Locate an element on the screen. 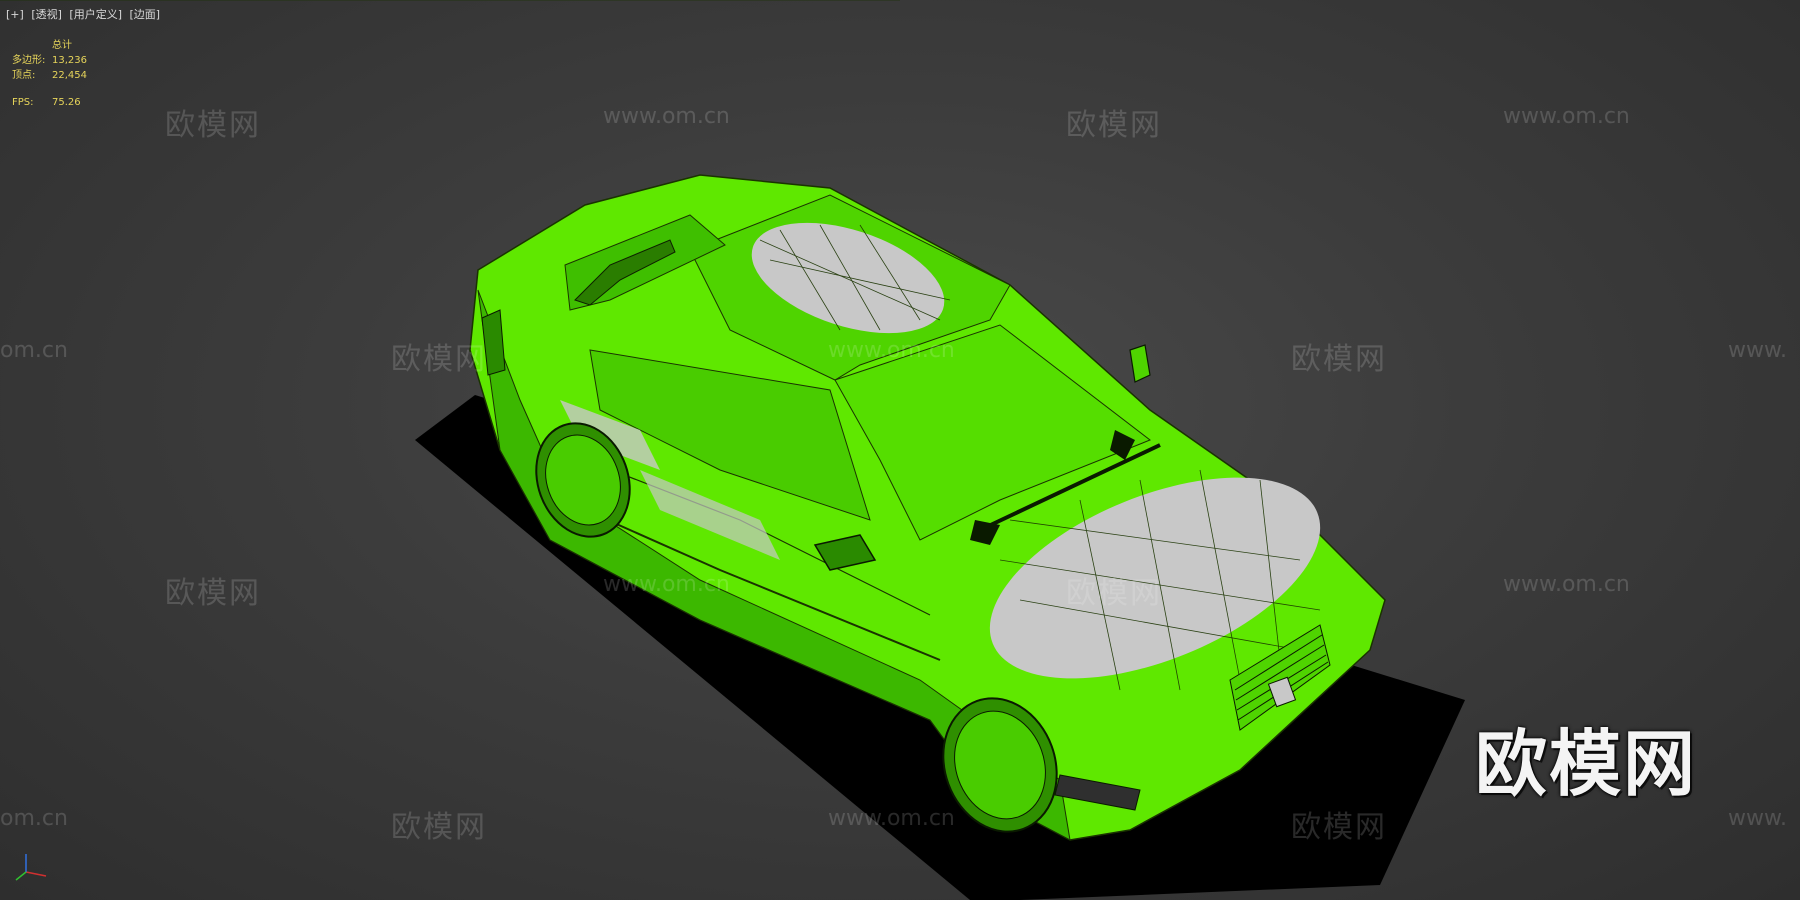 The image size is (1800, 900). side-mirror-right is located at coordinates (1140, 363).